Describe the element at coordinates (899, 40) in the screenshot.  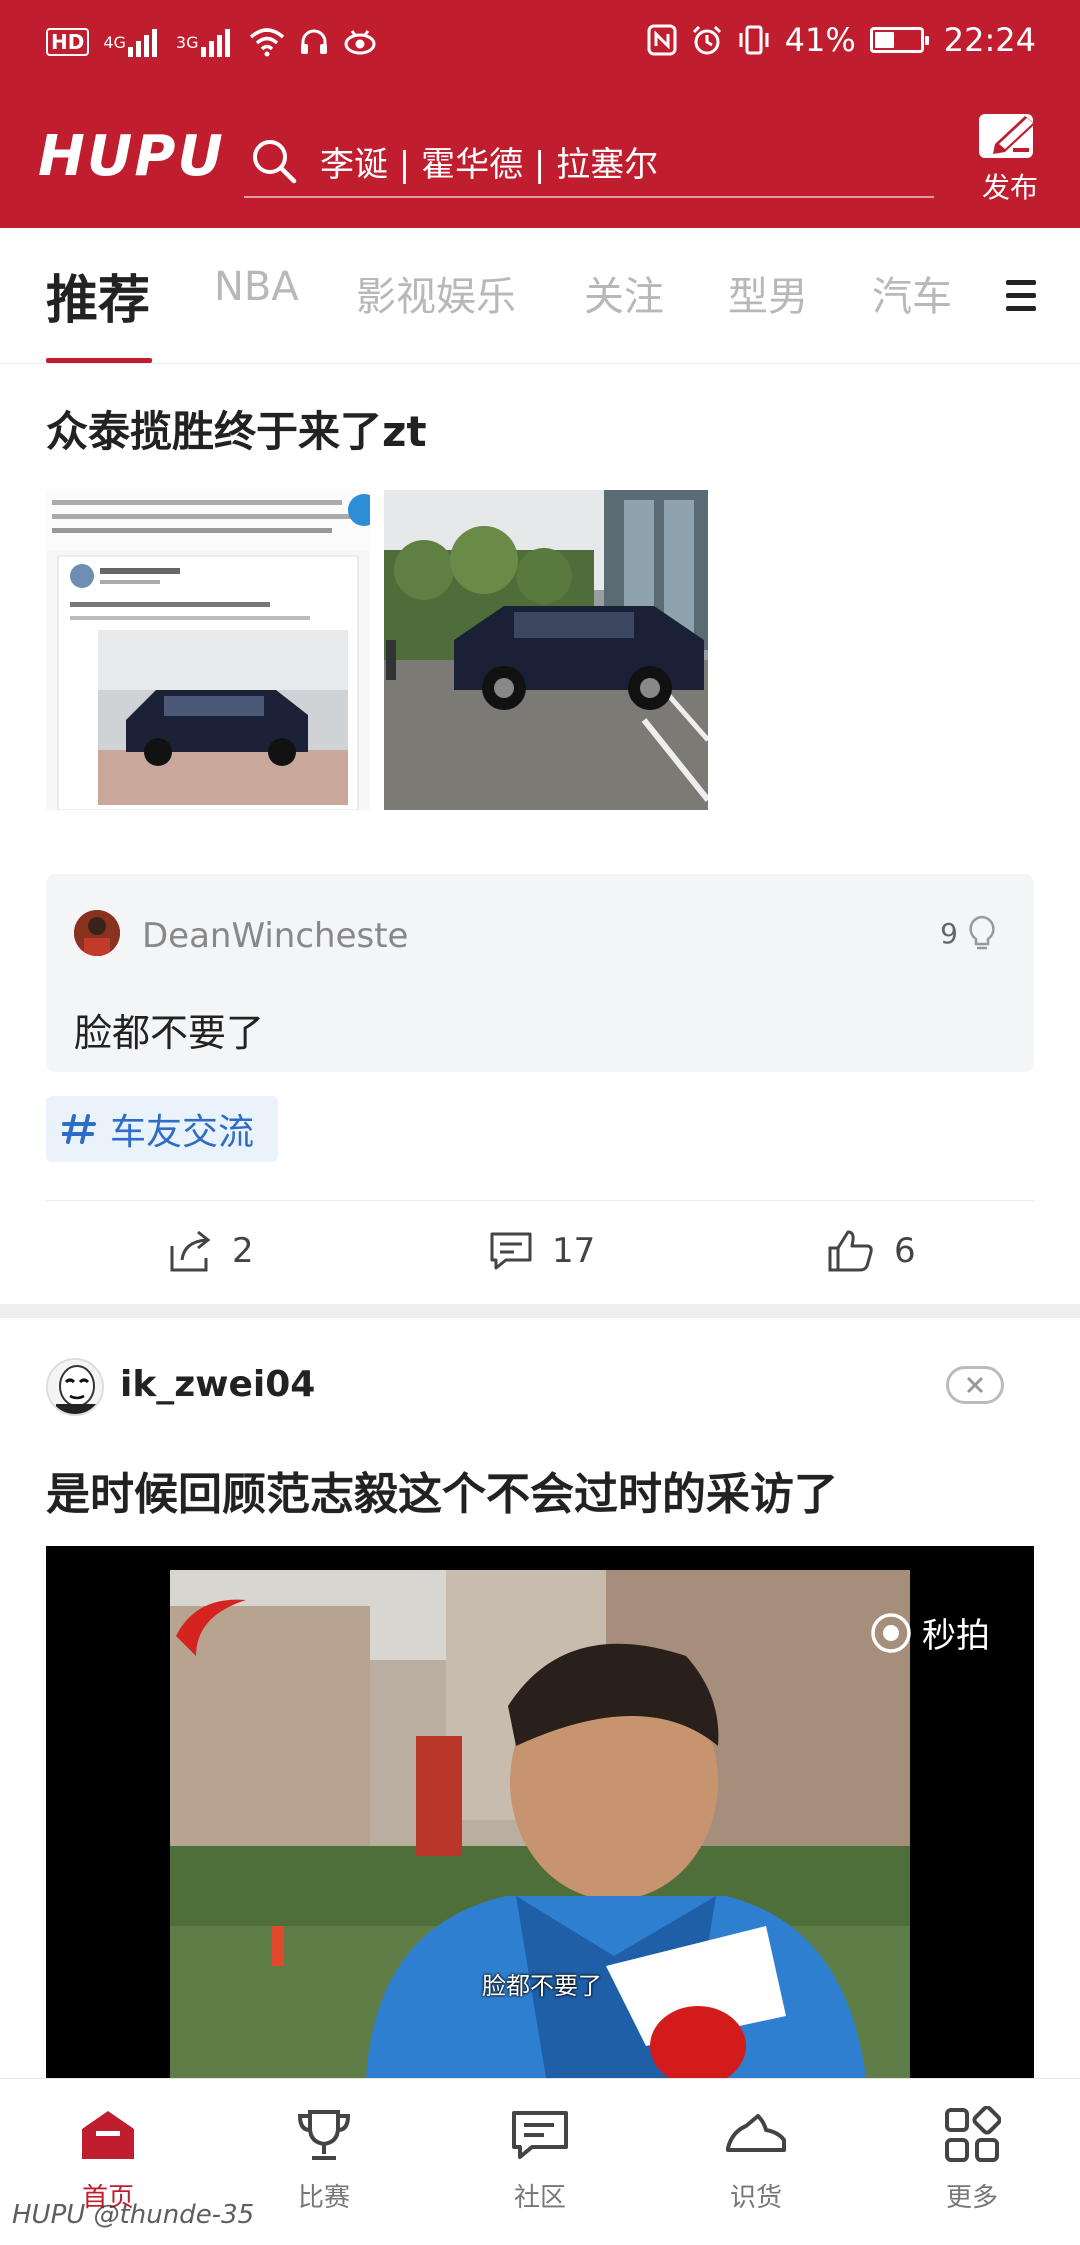
I see `battery-icon` at that location.